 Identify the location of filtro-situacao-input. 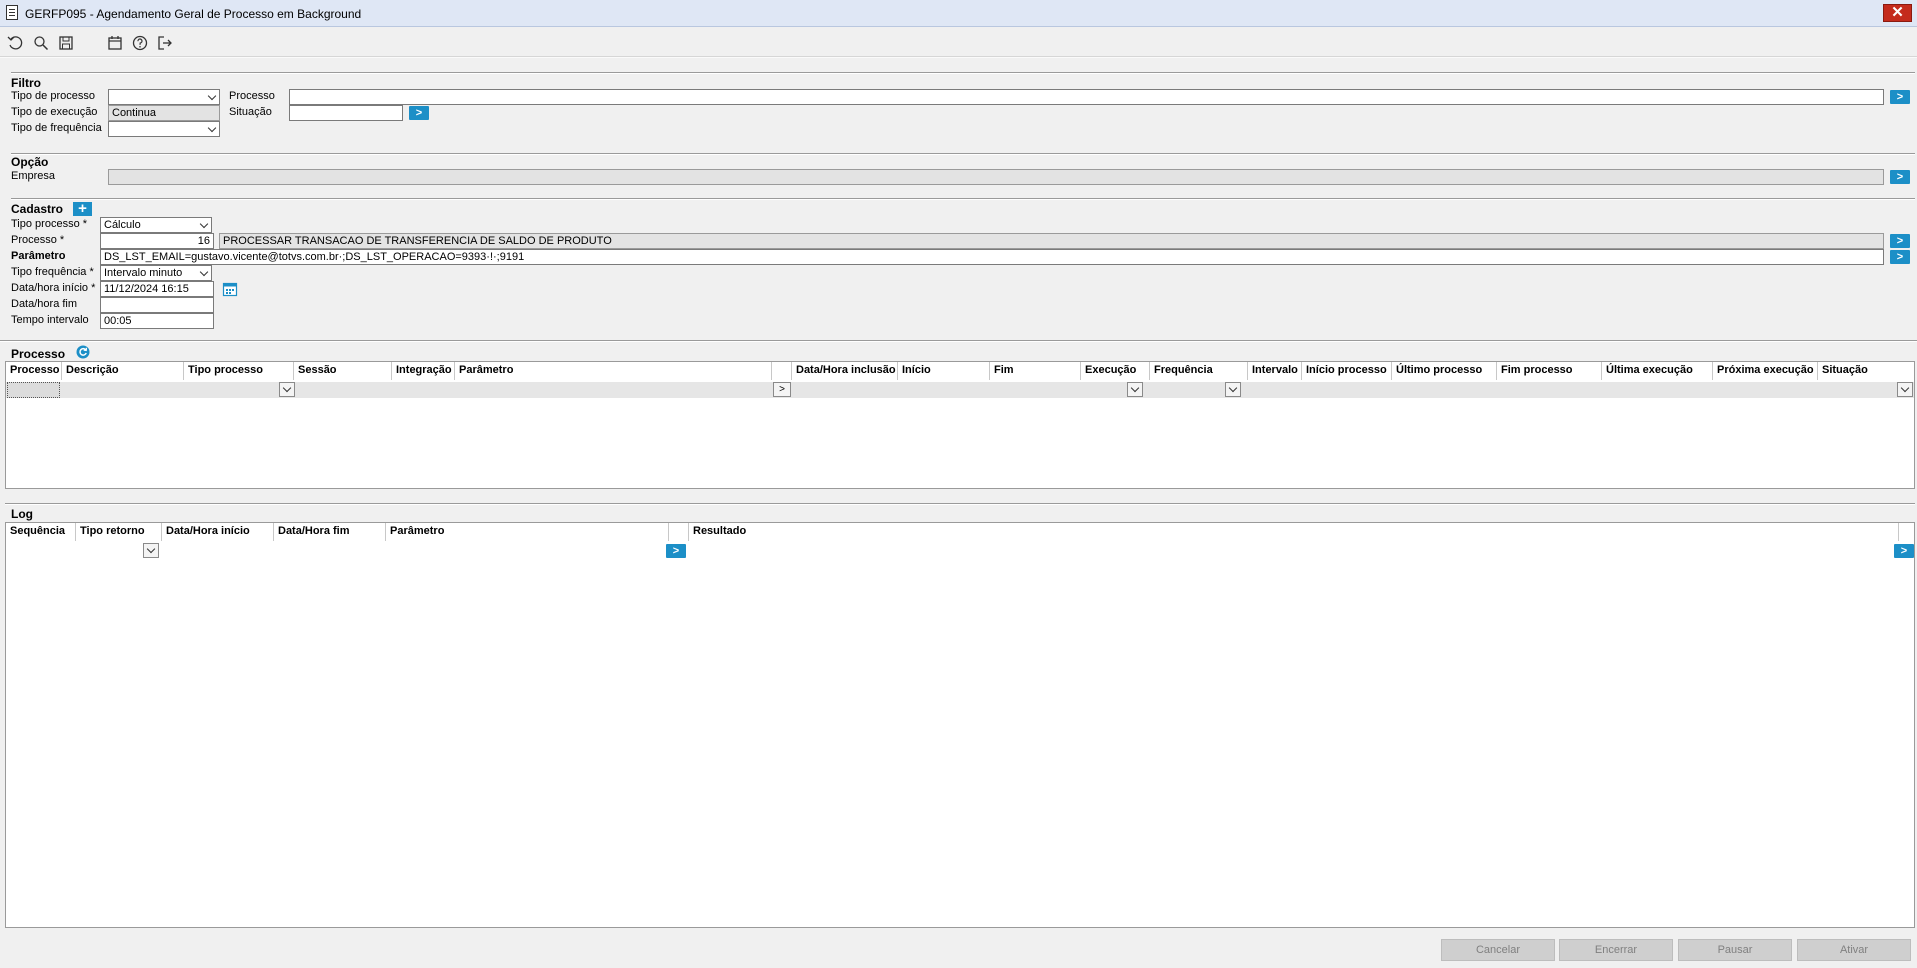
(346, 113).